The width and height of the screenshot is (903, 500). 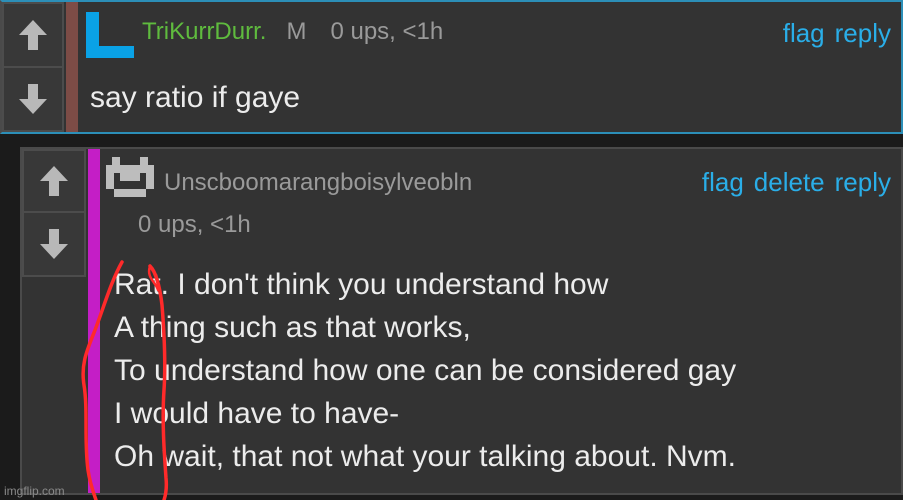 What do you see at coordinates (789, 182) in the screenshot?
I see `delete-button: delete` at bounding box center [789, 182].